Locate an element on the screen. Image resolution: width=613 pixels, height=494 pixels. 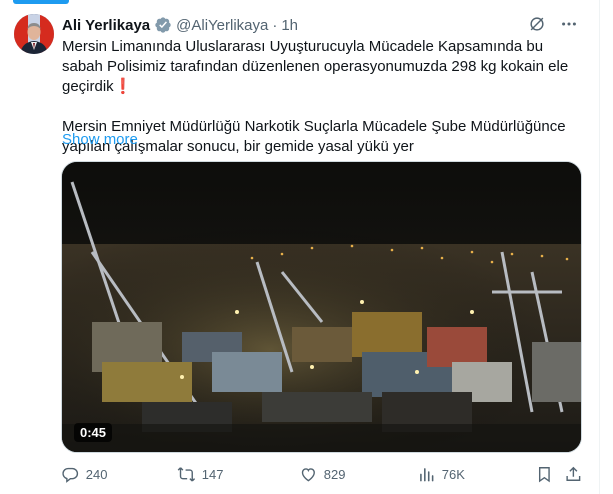
bookmark-icon is located at coordinates (544, 475).